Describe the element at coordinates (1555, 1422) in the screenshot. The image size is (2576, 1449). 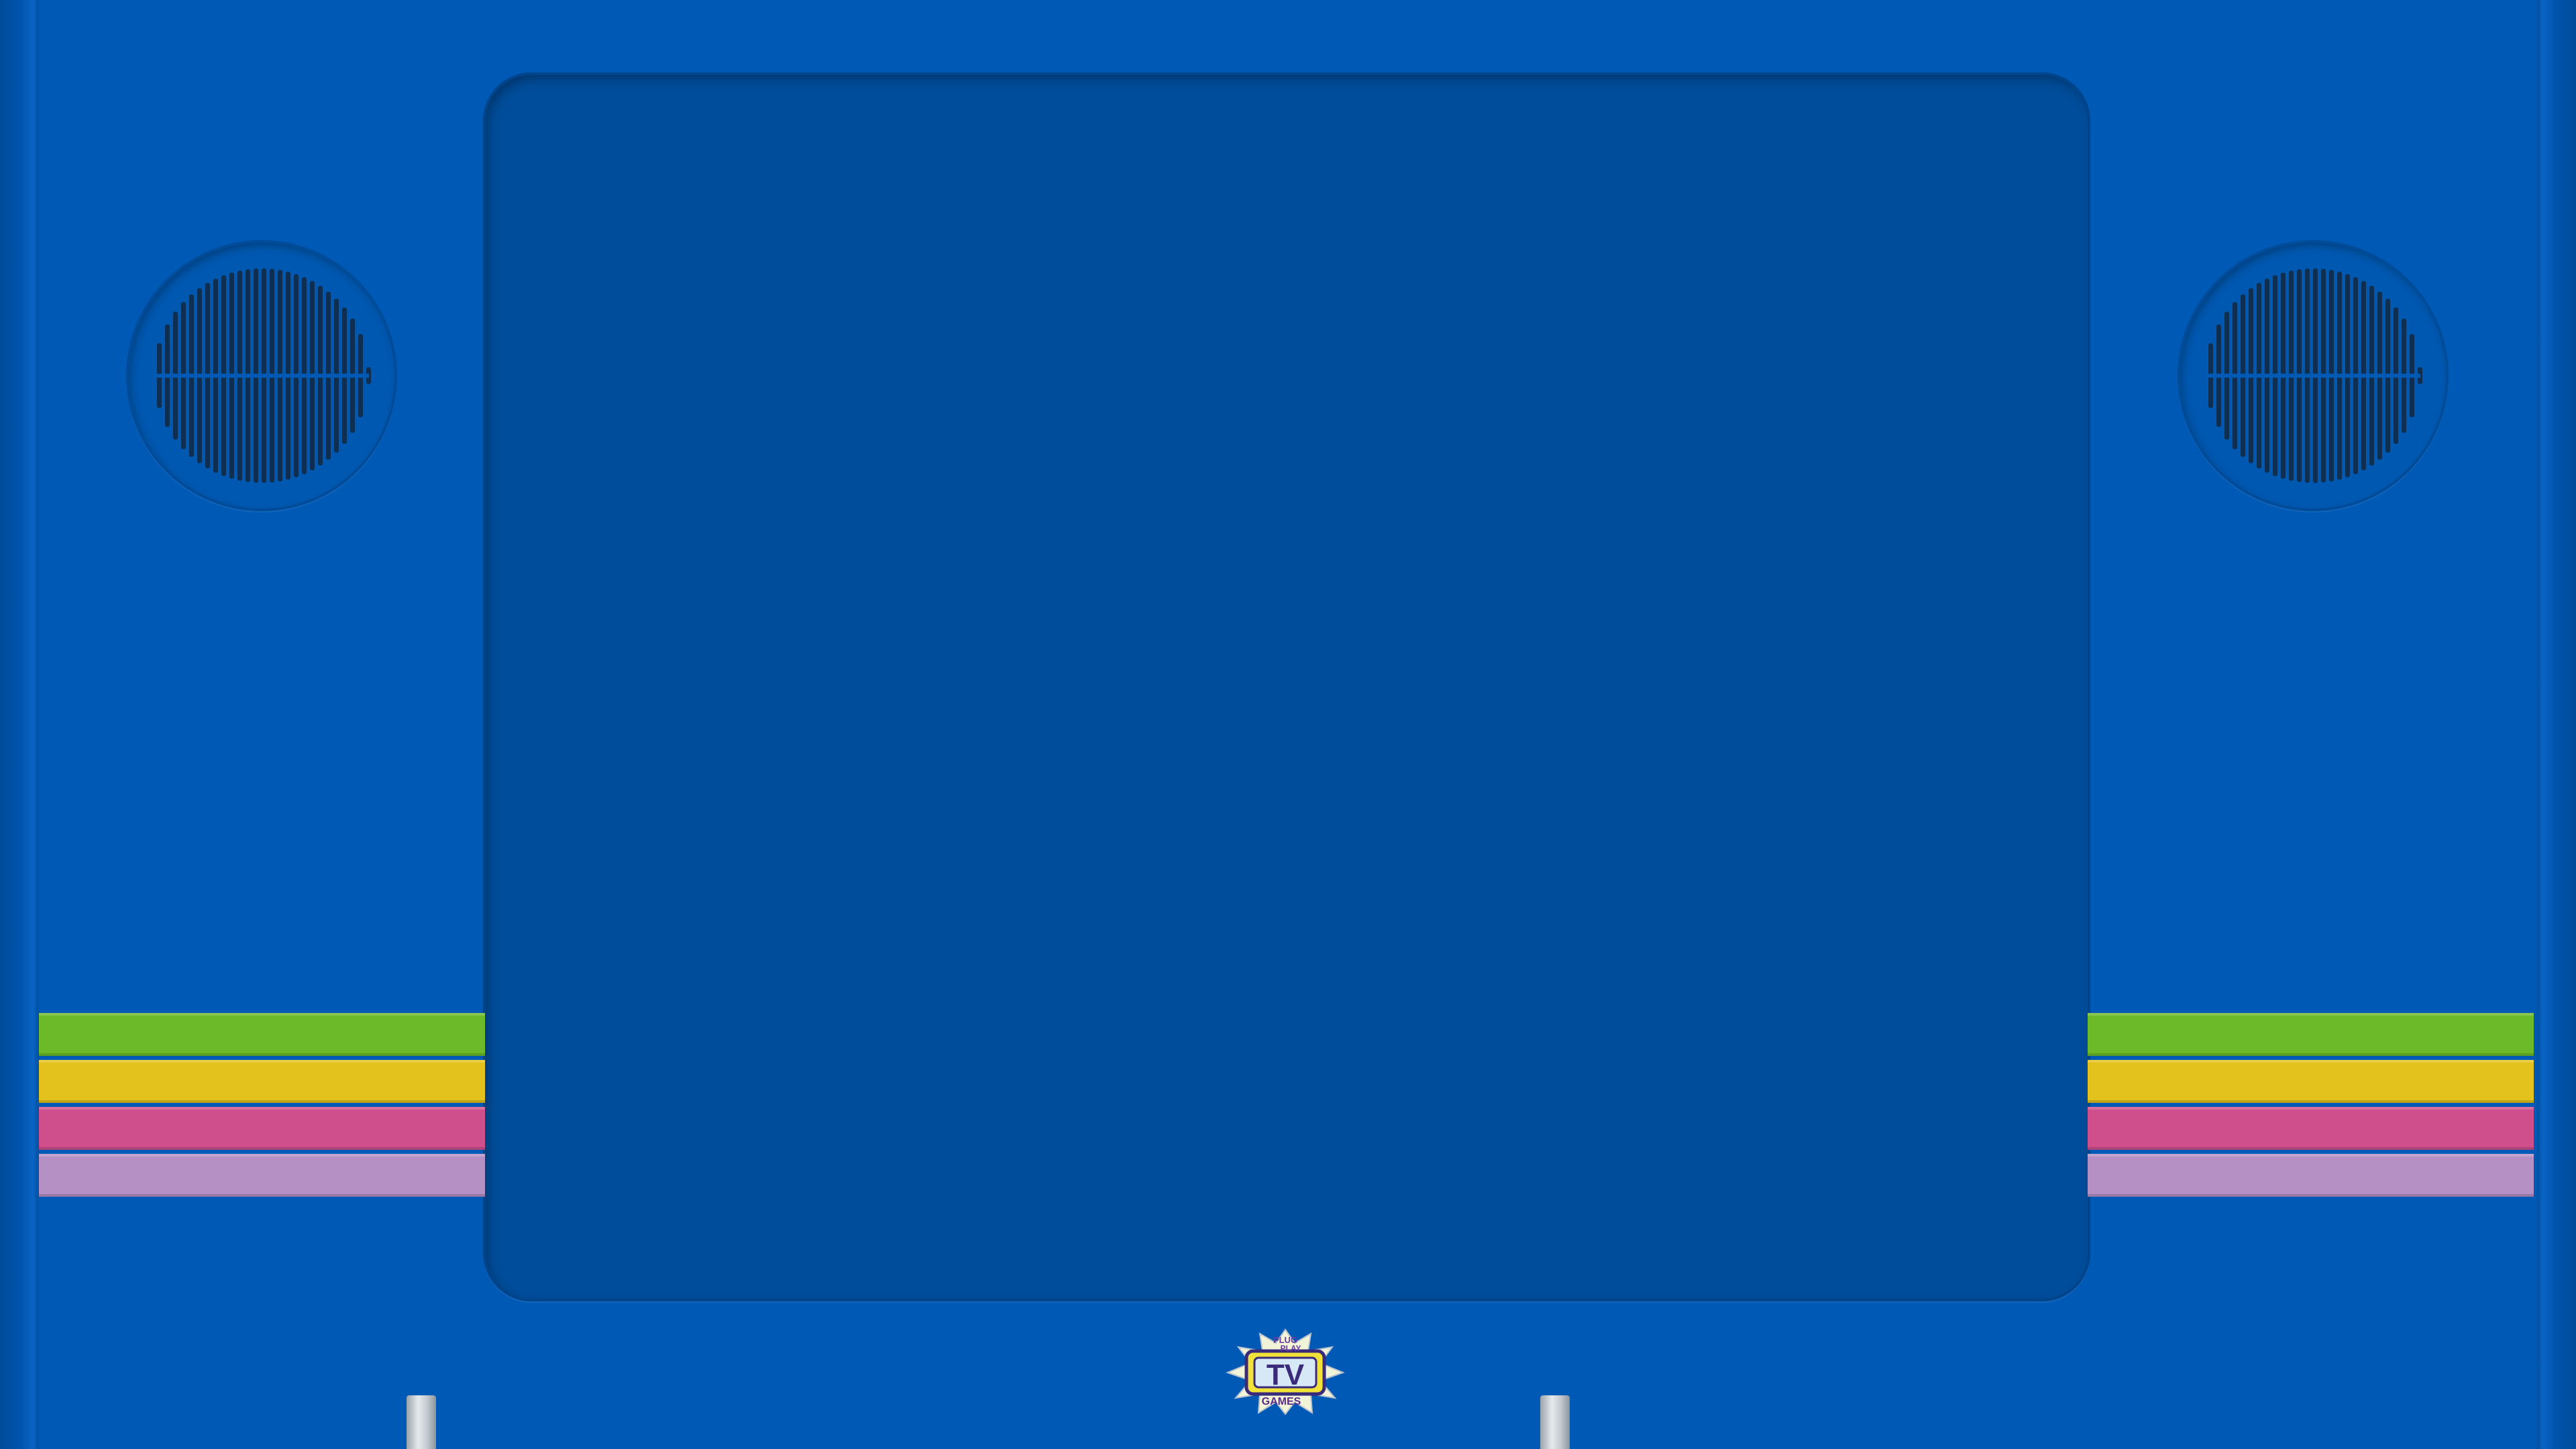
I see `stand-post-right` at that location.